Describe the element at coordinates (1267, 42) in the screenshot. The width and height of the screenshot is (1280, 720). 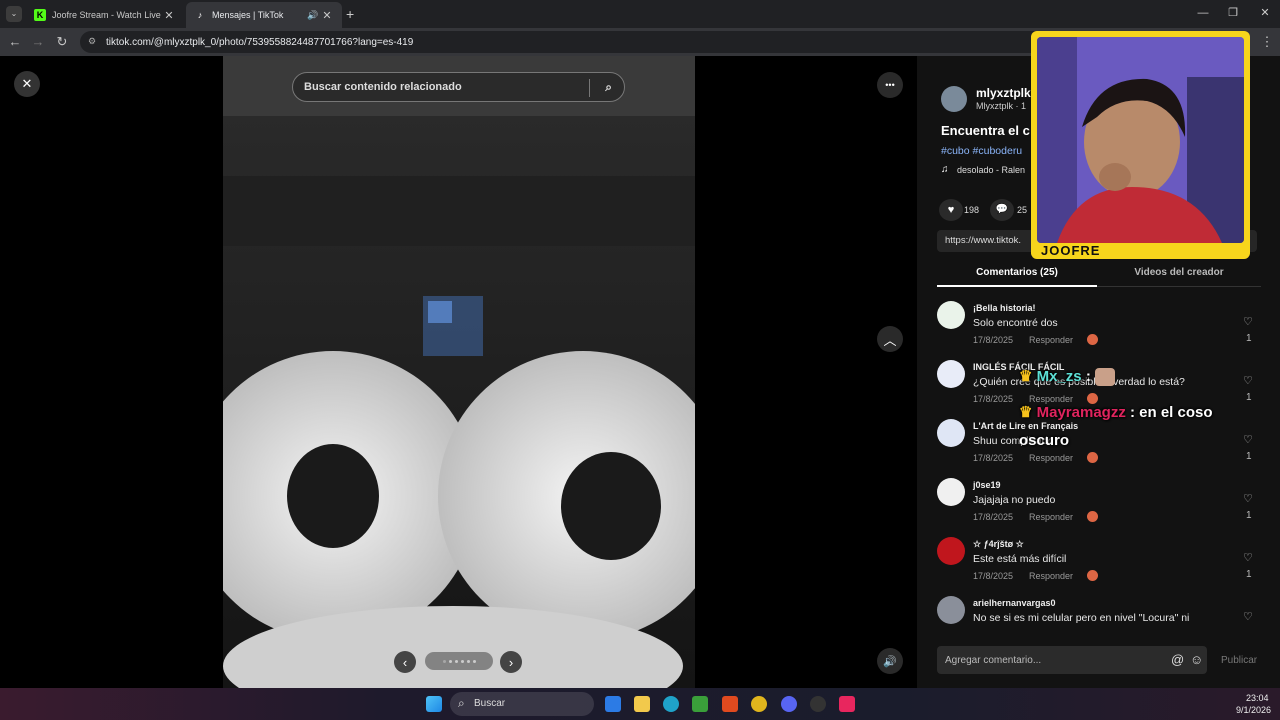
I see `browser-menu-icon: ⋮` at that location.